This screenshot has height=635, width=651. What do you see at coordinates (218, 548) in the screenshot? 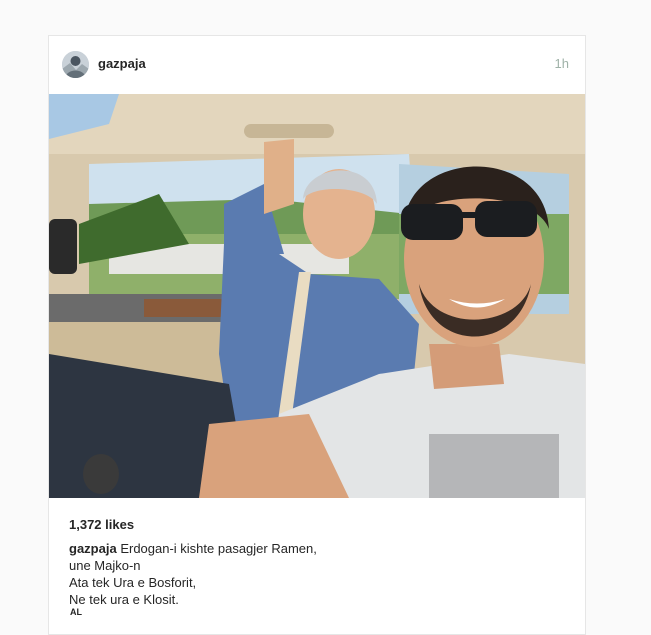
I see `caption-line-1: Erdogan-i kishte pasagjer Ramen,` at bounding box center [218, 548].